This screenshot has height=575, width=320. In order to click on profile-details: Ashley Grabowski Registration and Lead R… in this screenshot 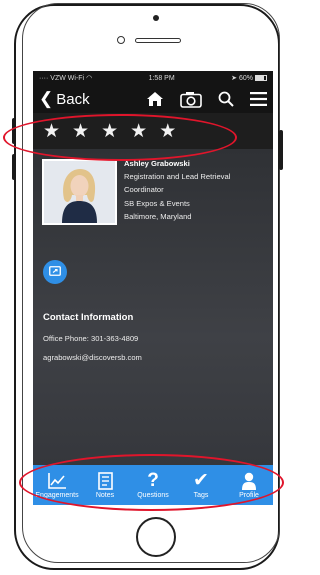, I will do `click(177, 190)`.